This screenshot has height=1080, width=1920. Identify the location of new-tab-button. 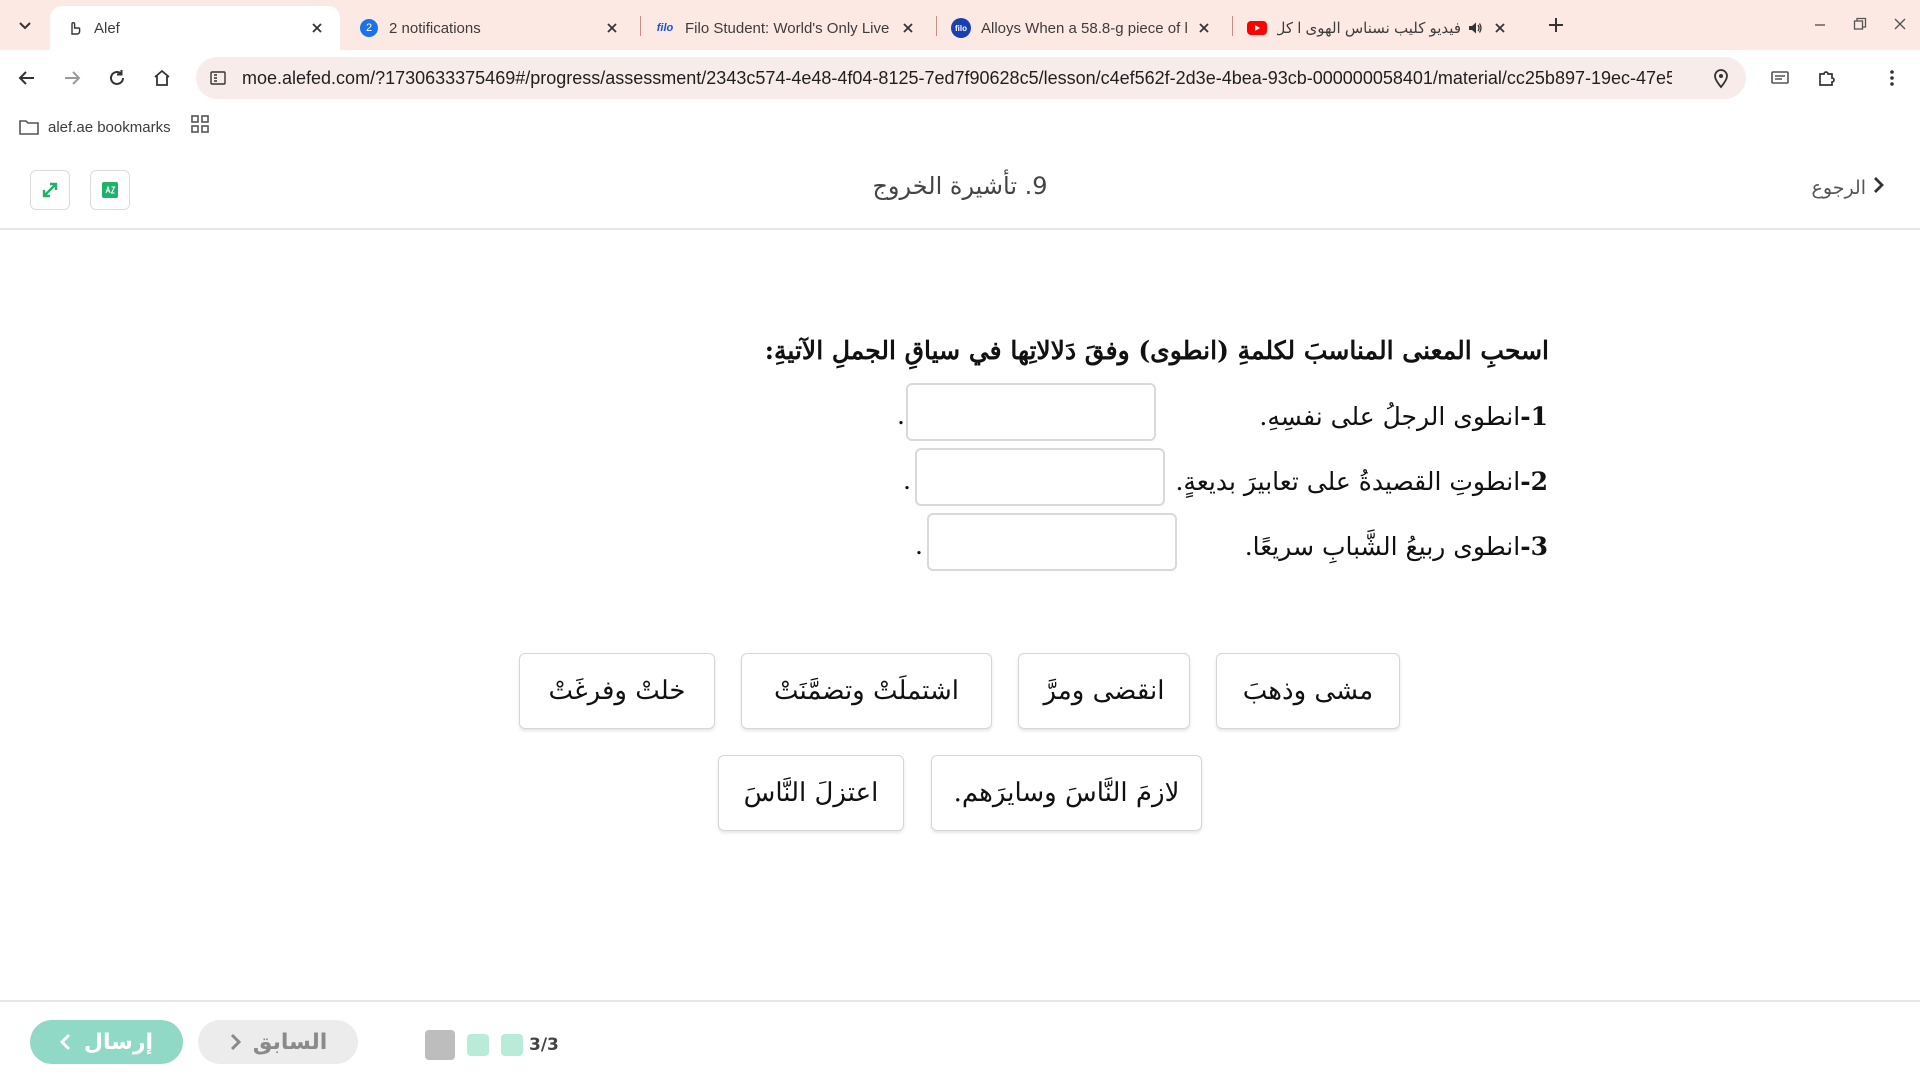
(1556, 25).